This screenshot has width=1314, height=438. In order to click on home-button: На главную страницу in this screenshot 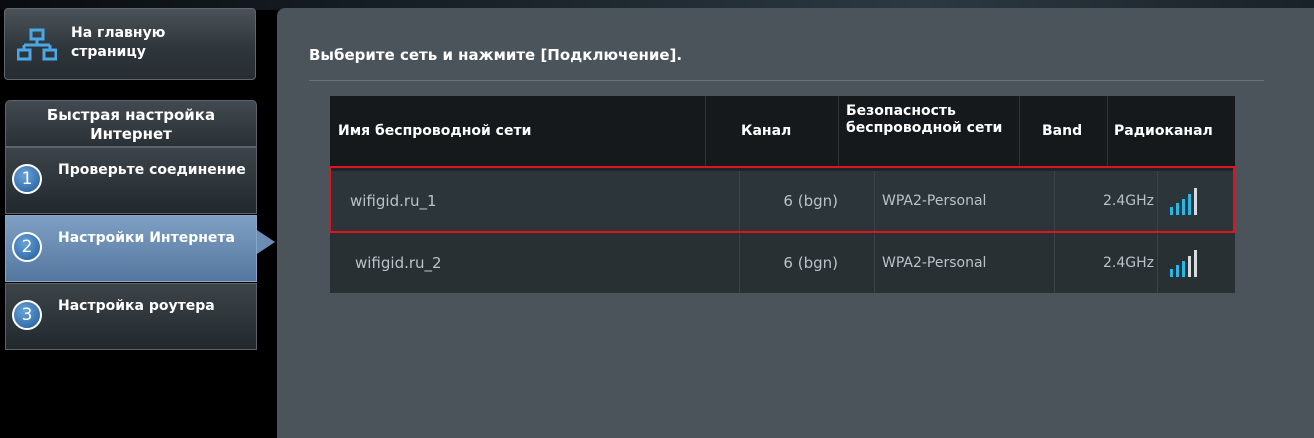, I will do `click(130, 44)`.